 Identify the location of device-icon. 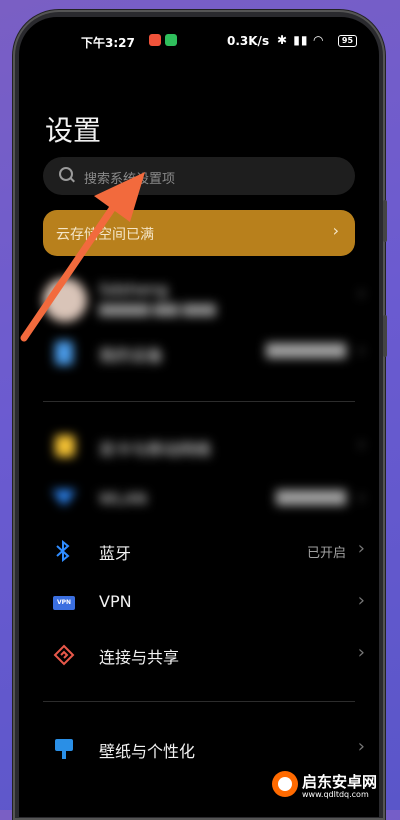
(64, 353).